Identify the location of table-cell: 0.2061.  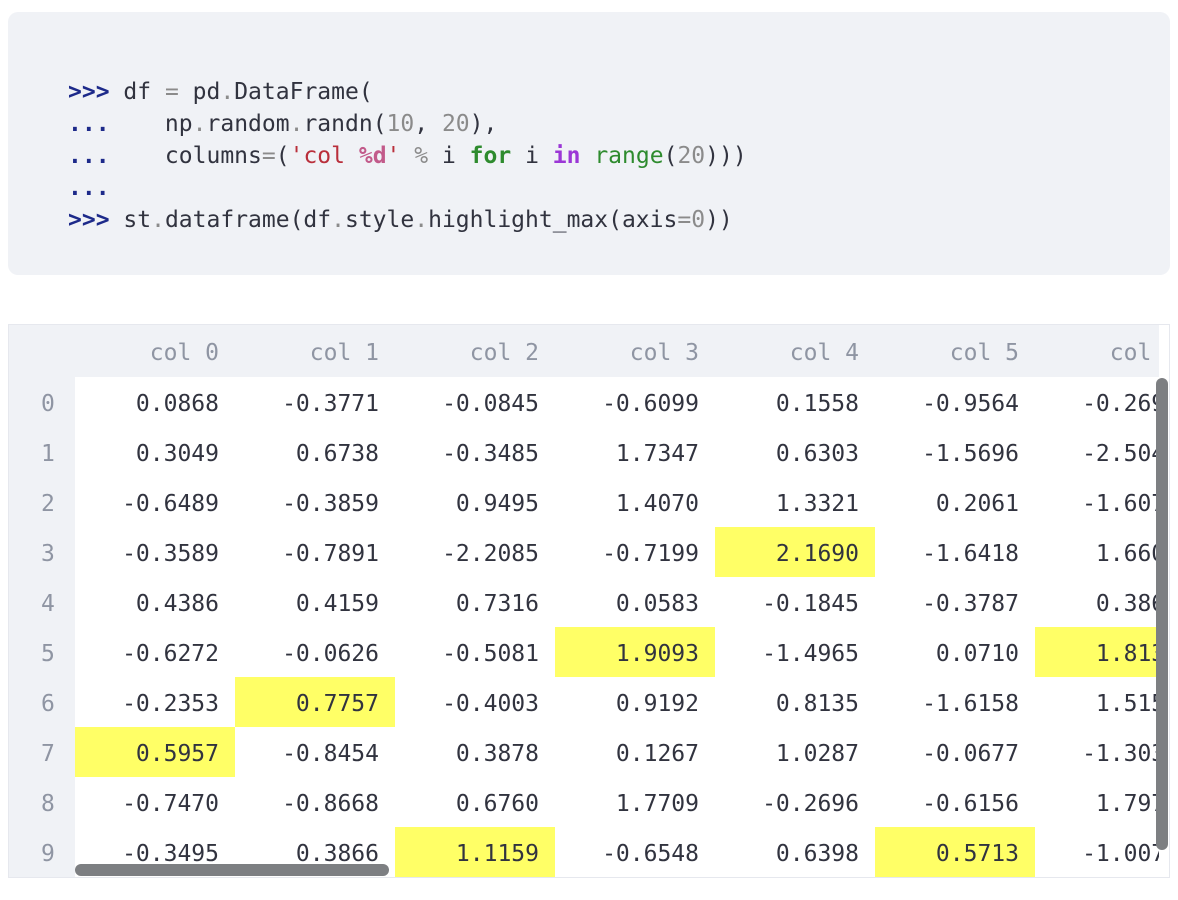
(955, 502).